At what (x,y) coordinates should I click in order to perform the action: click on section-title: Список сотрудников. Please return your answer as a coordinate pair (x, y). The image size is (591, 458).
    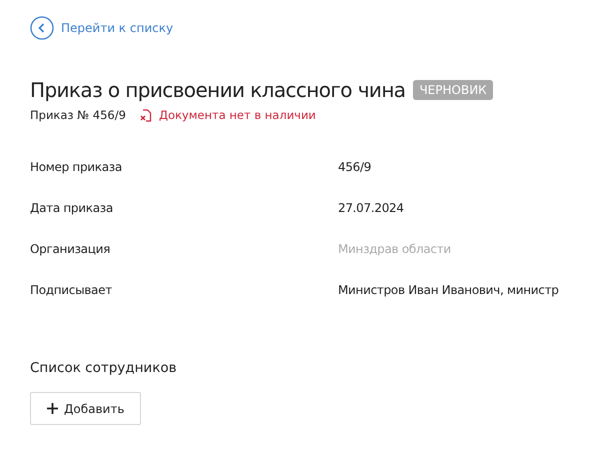
    Looking at the image, I should click on (104, 368).